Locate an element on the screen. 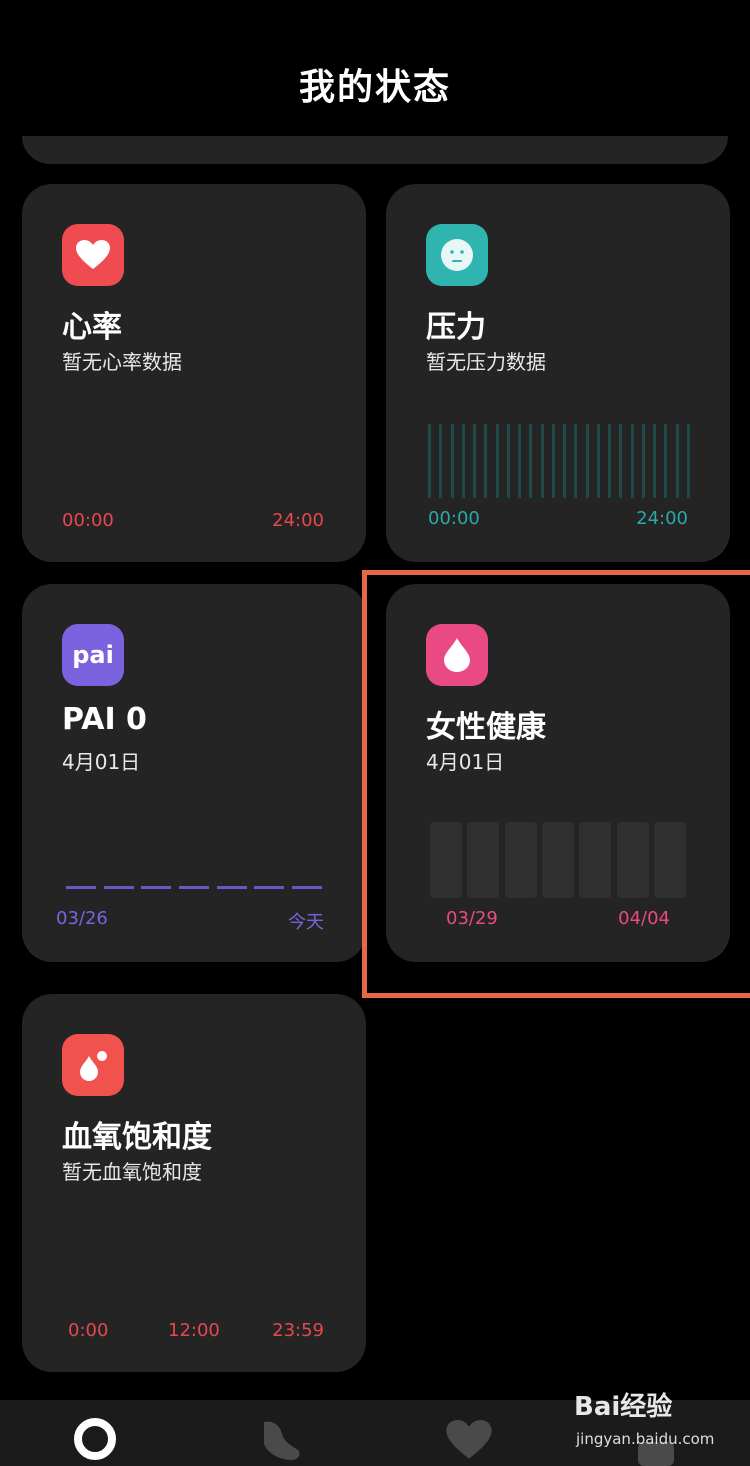 Image resolution: width=750 pixels, height=1466 pixels. watermark-url: jingyan.baidu.com is located at coordinates (645, 1439).